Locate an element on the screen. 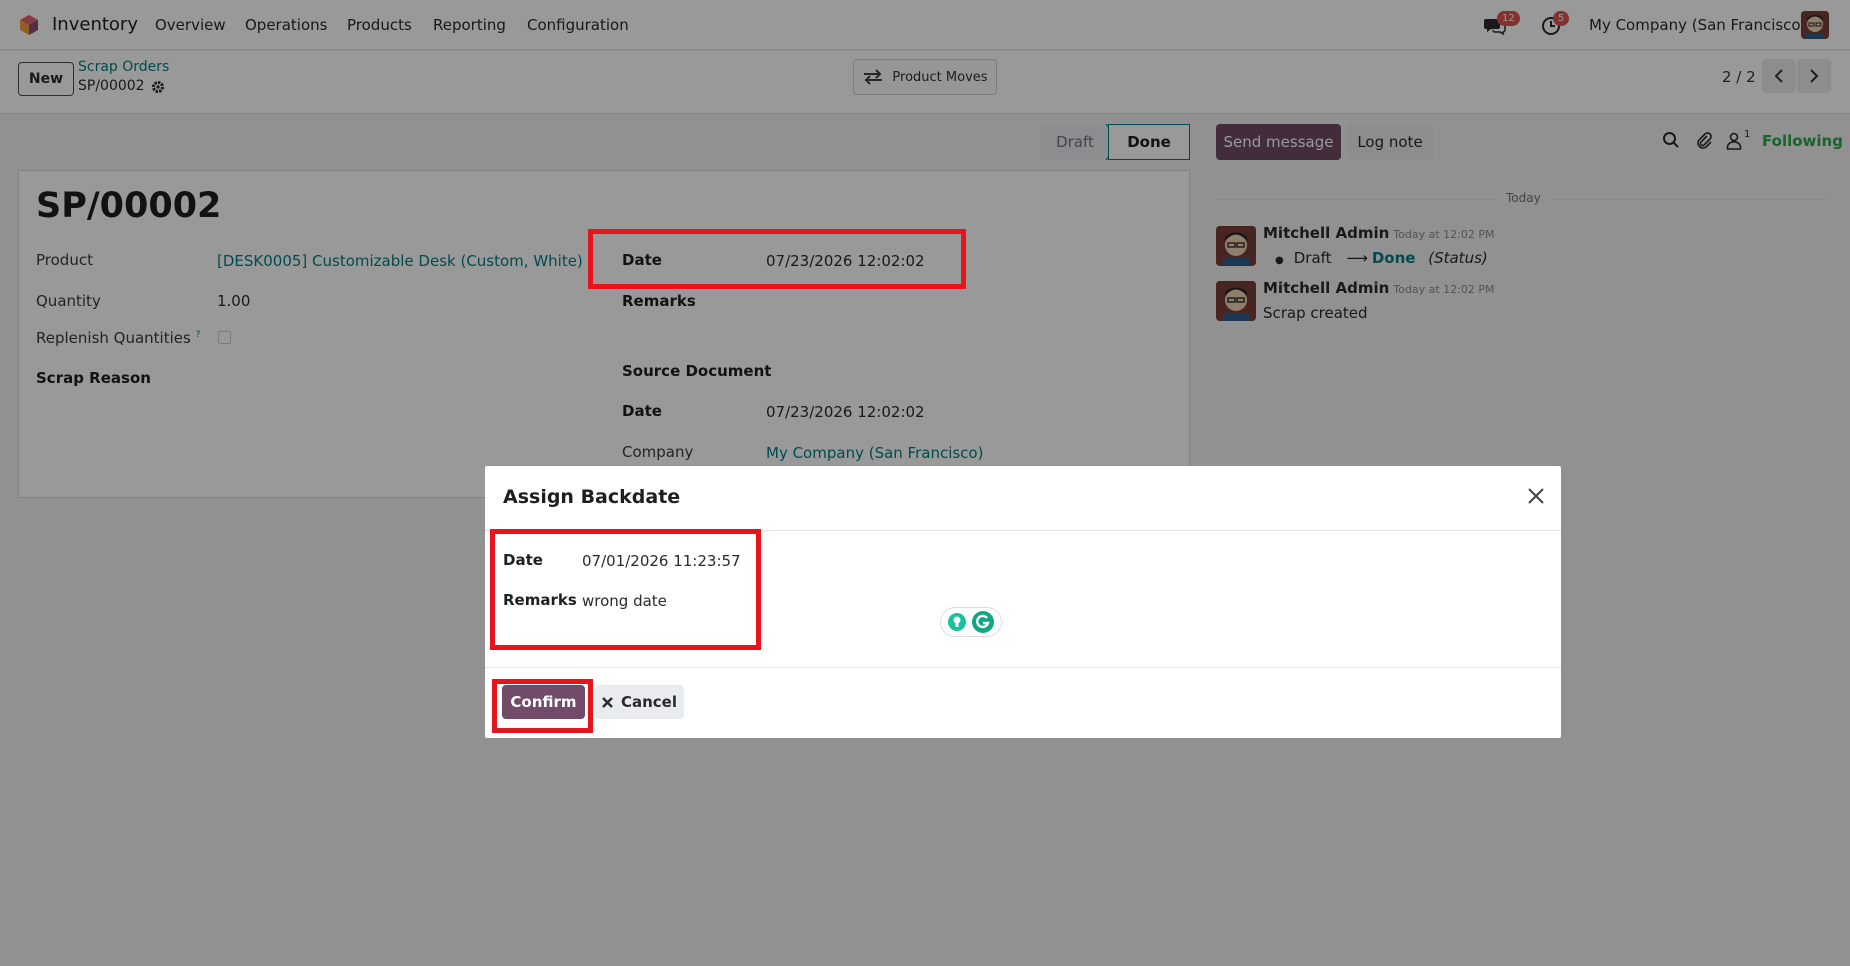 This screenshot has width=1850, height=966. cancel-button: Cancel is located at coordinates (639, 702).